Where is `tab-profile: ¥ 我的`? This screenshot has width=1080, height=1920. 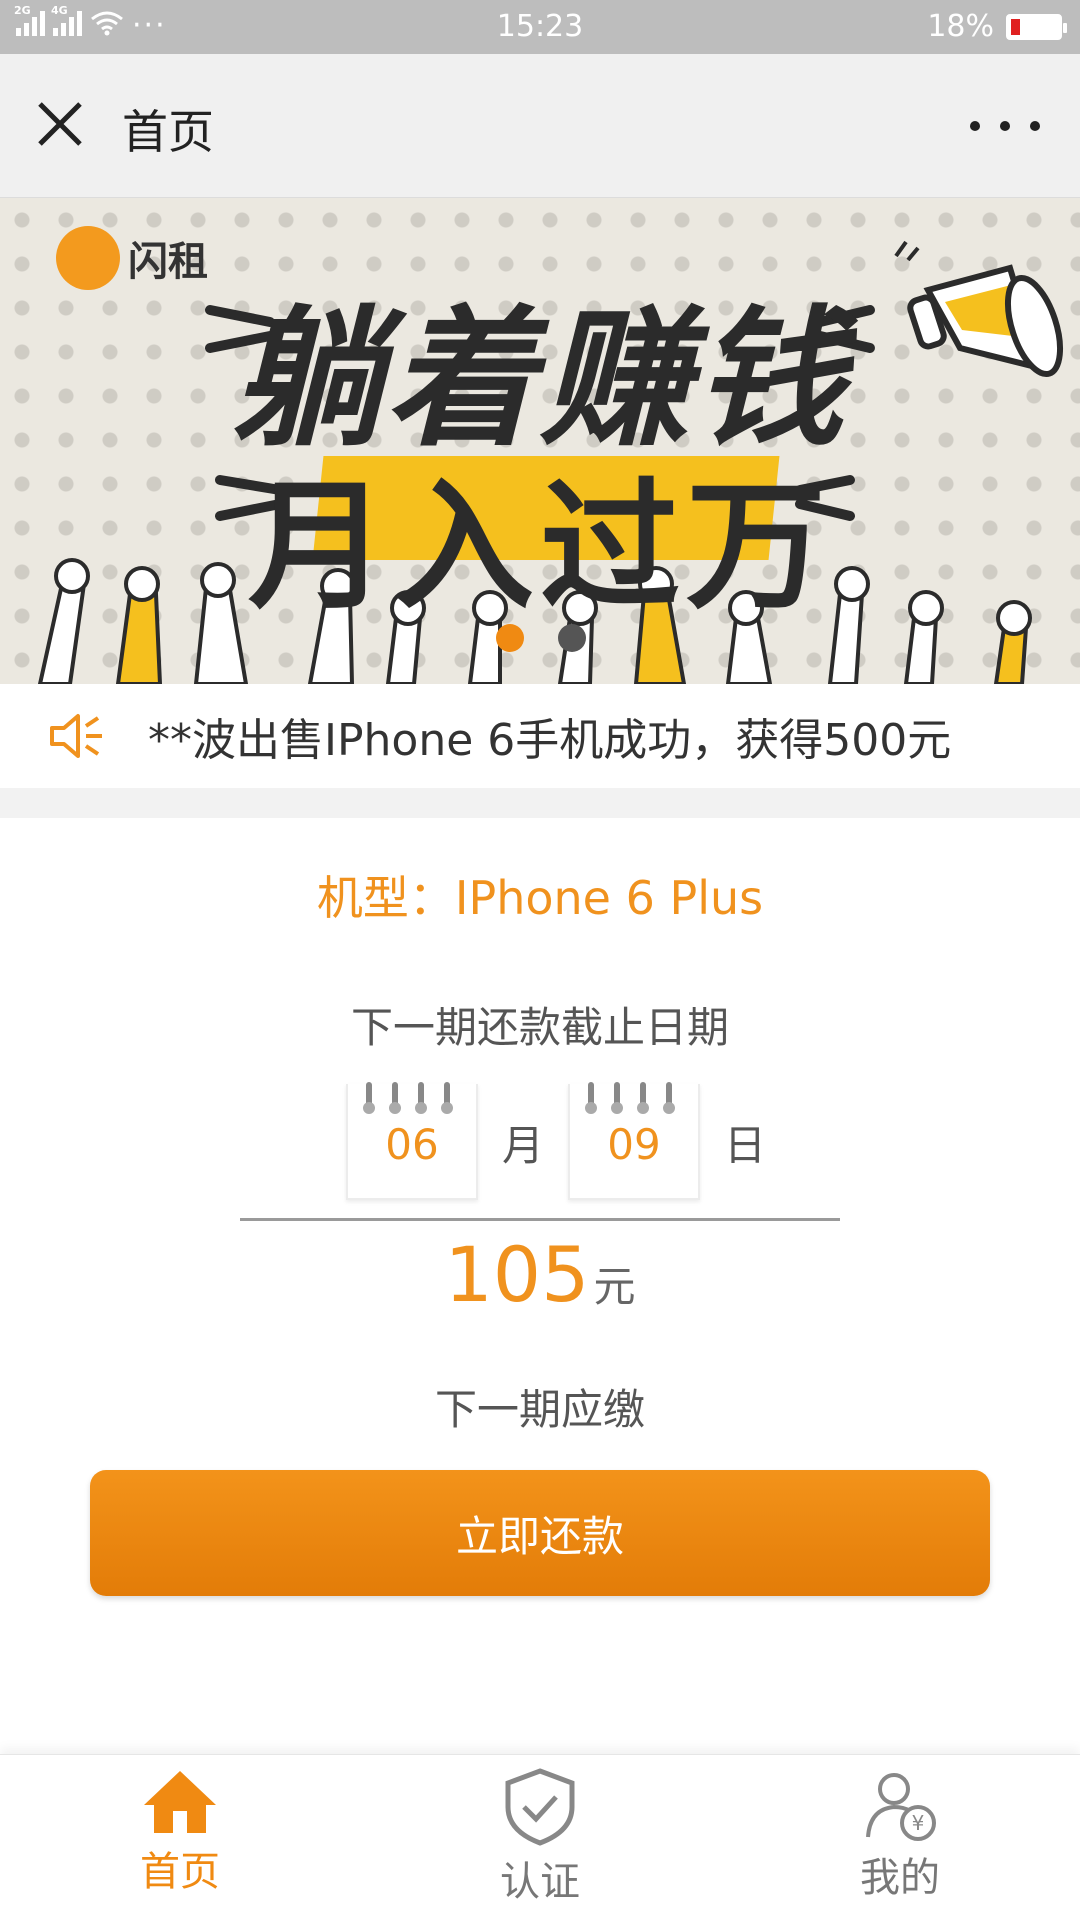 tab-profile: ¥ 我的 is located at coordinates (900, 1835).